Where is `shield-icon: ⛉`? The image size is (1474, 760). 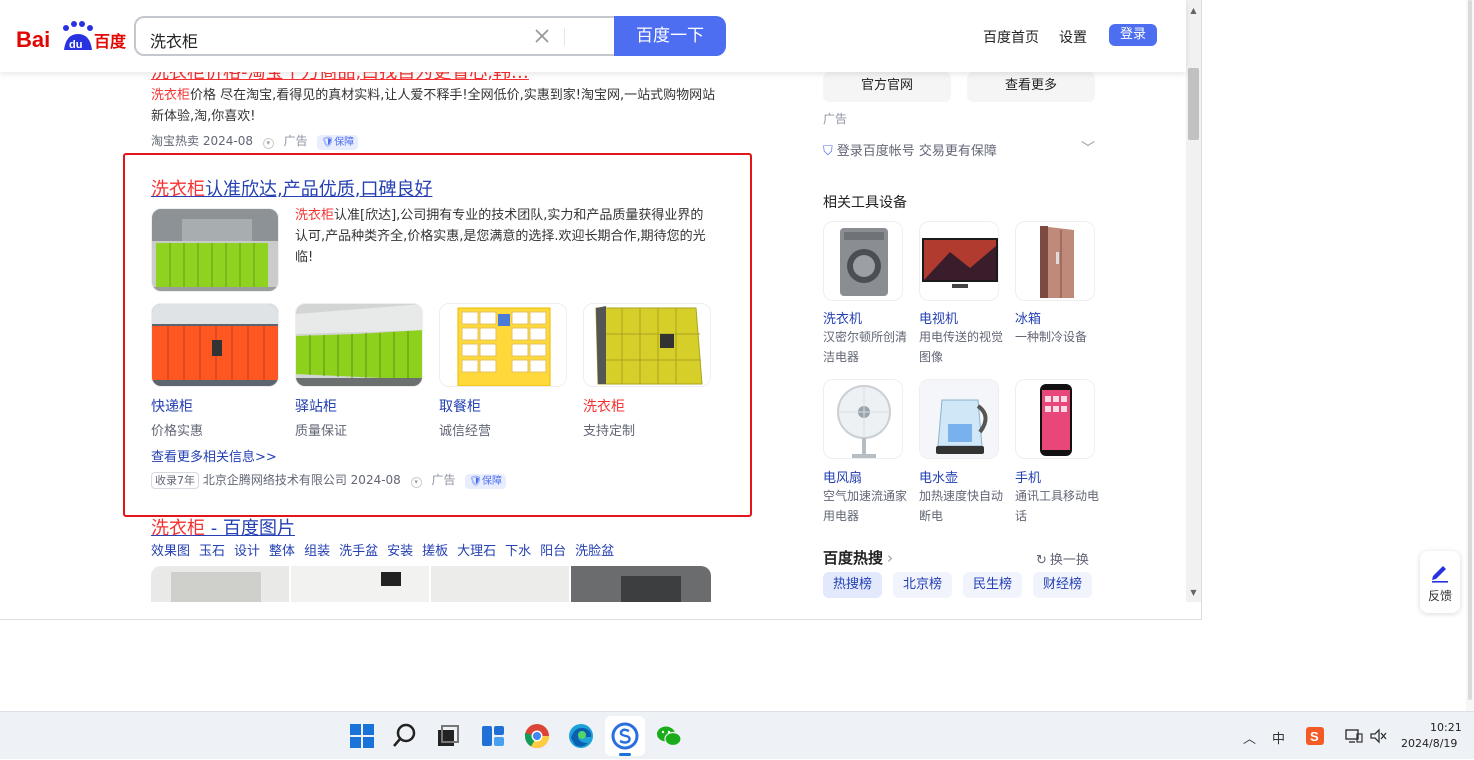 shield-icon: ⛉ is located at coordinates (828, 151).